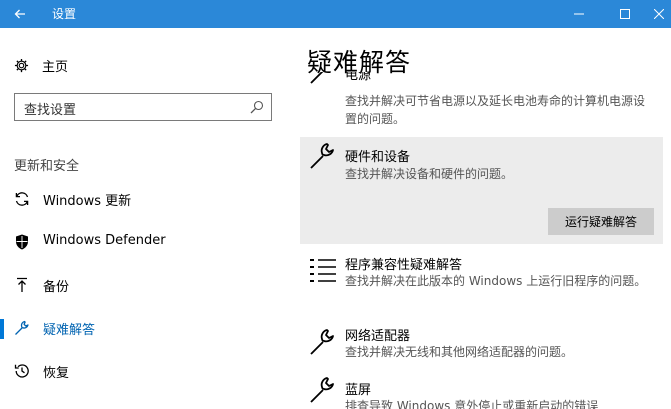 The image size is (671, 409). Describe the element at coordinates (496, 281) in the screenshot. I see `item-description: 查找并解决在此版本的 Windows 上运行旧程序的问题。` at that location.